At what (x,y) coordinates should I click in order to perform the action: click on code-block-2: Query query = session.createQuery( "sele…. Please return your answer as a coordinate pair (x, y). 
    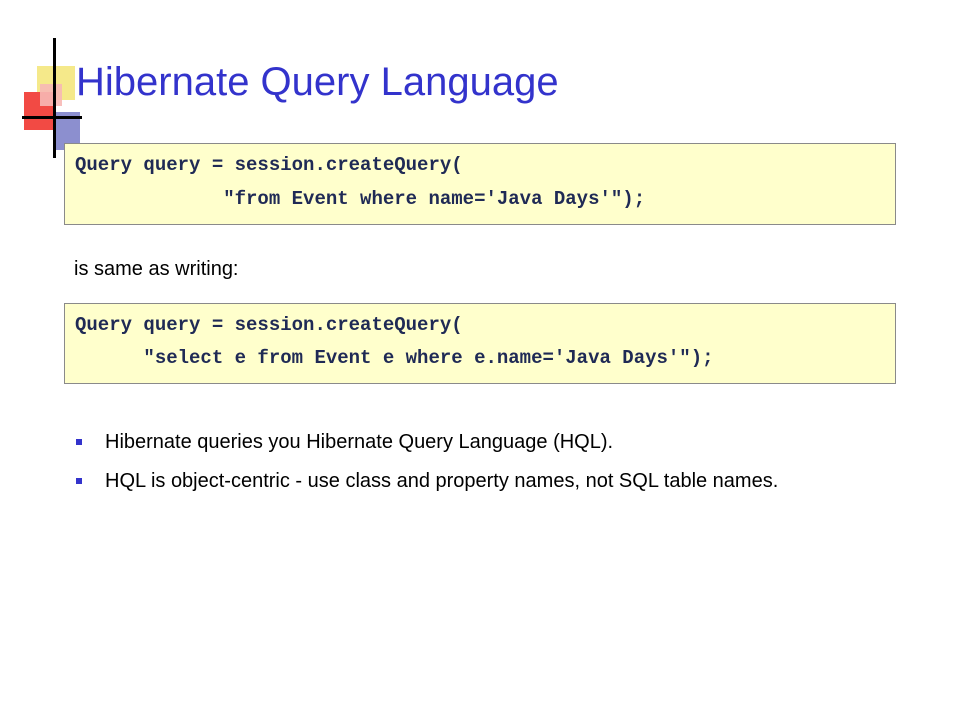
    Looking at the image, I should click on (480, 343).